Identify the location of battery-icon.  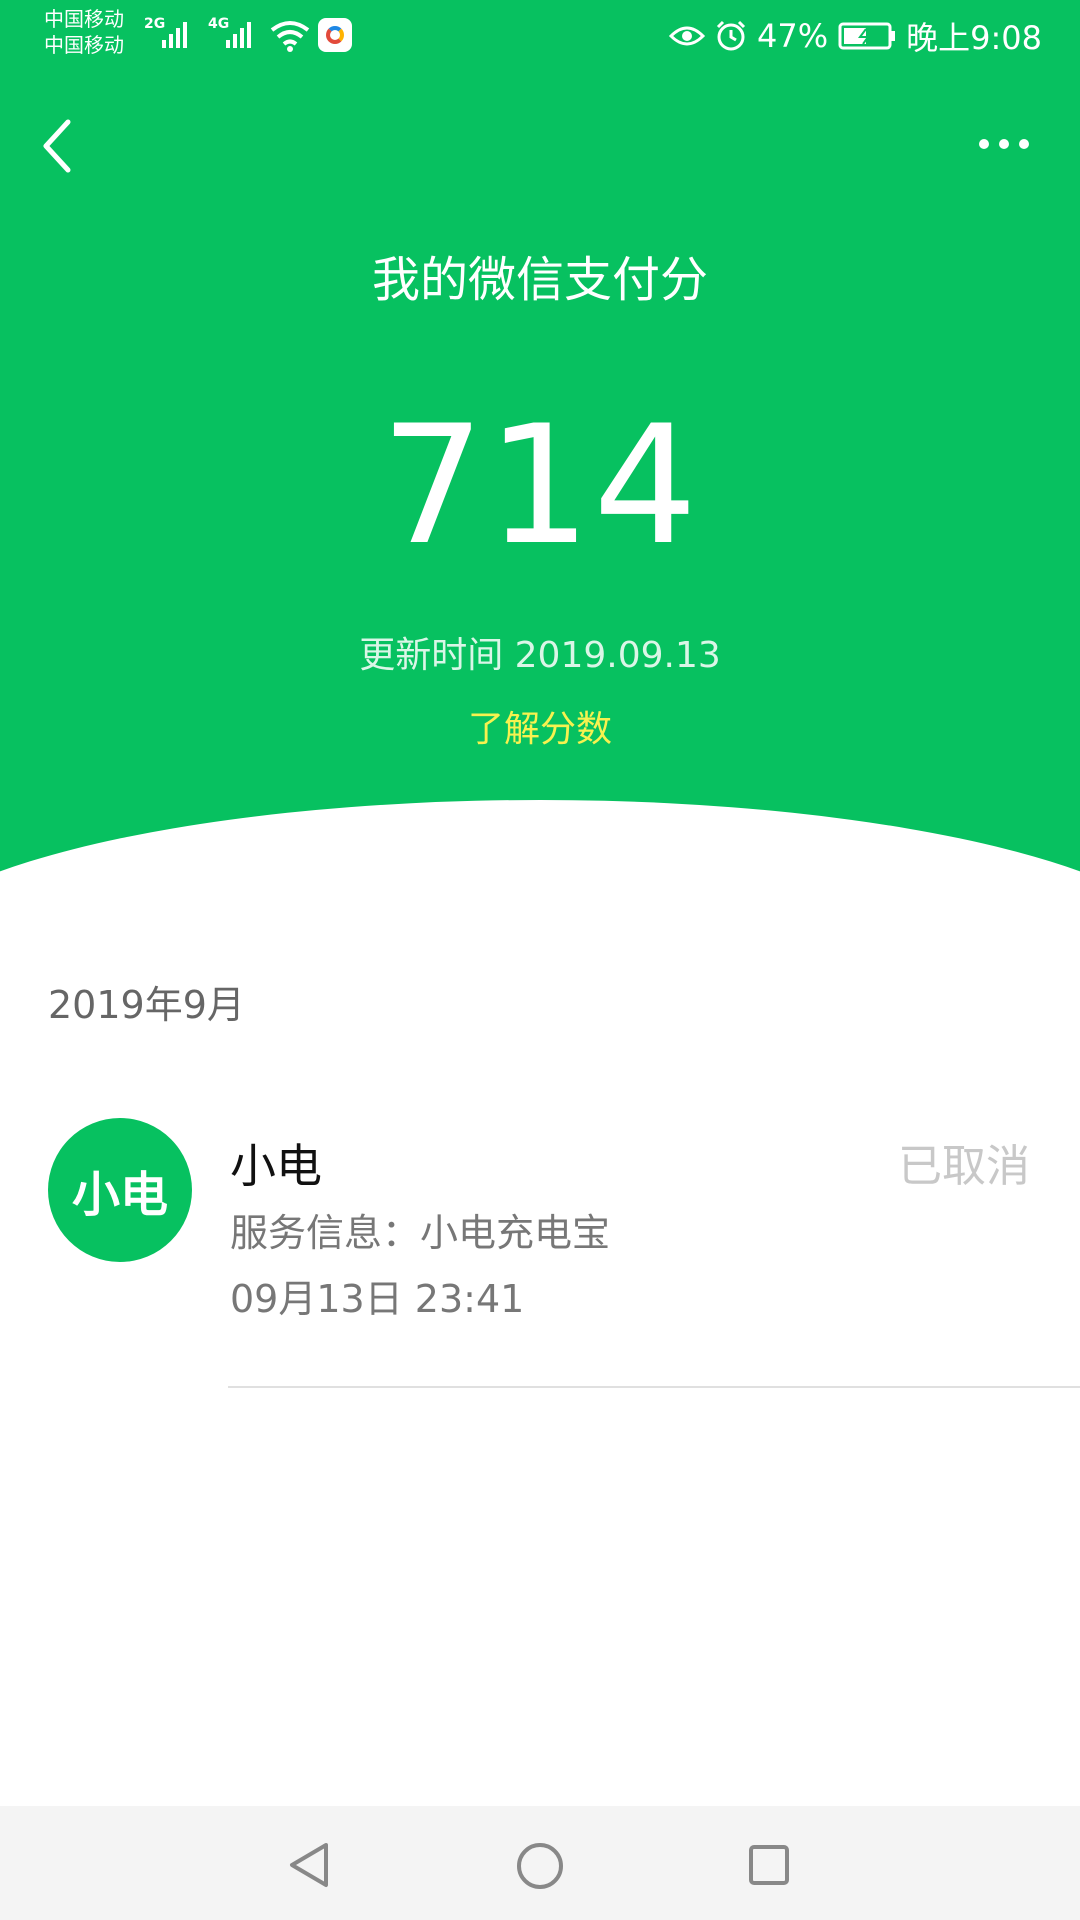
(867, 36).